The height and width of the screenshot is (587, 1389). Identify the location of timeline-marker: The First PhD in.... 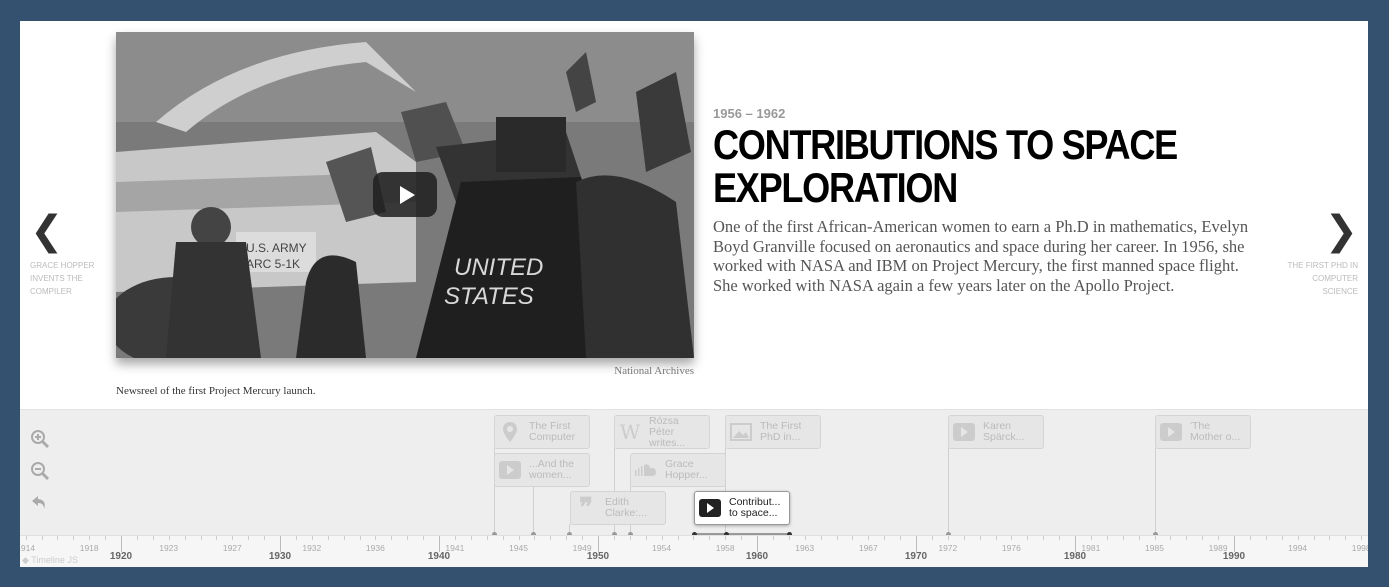
(773, 432).